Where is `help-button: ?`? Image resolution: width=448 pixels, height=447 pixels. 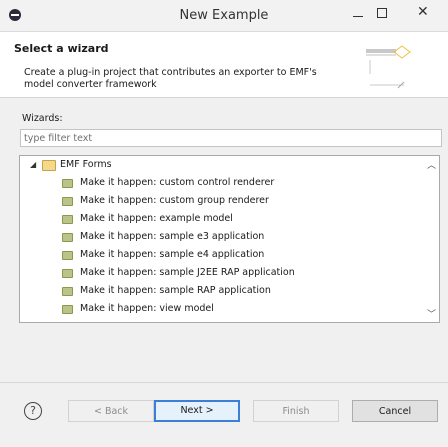 help-button: ? is located at coordinates (33, 411).